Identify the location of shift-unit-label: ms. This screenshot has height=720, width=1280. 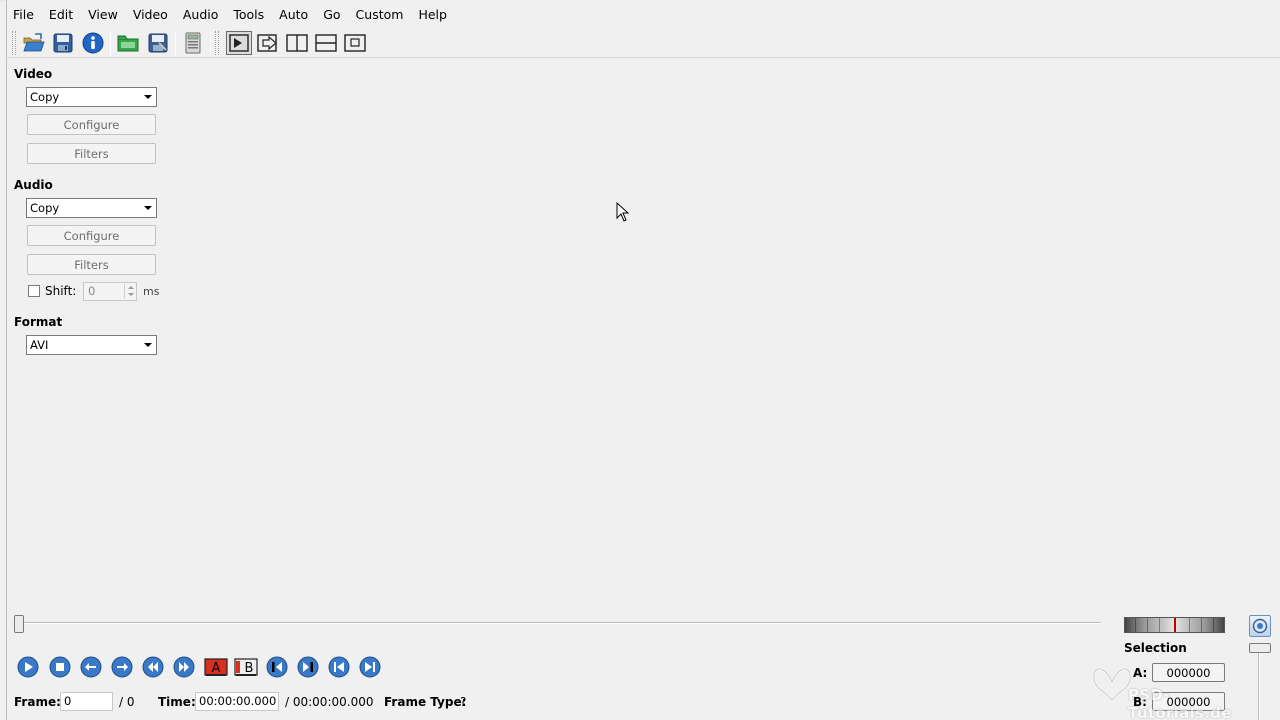
(151, 291).